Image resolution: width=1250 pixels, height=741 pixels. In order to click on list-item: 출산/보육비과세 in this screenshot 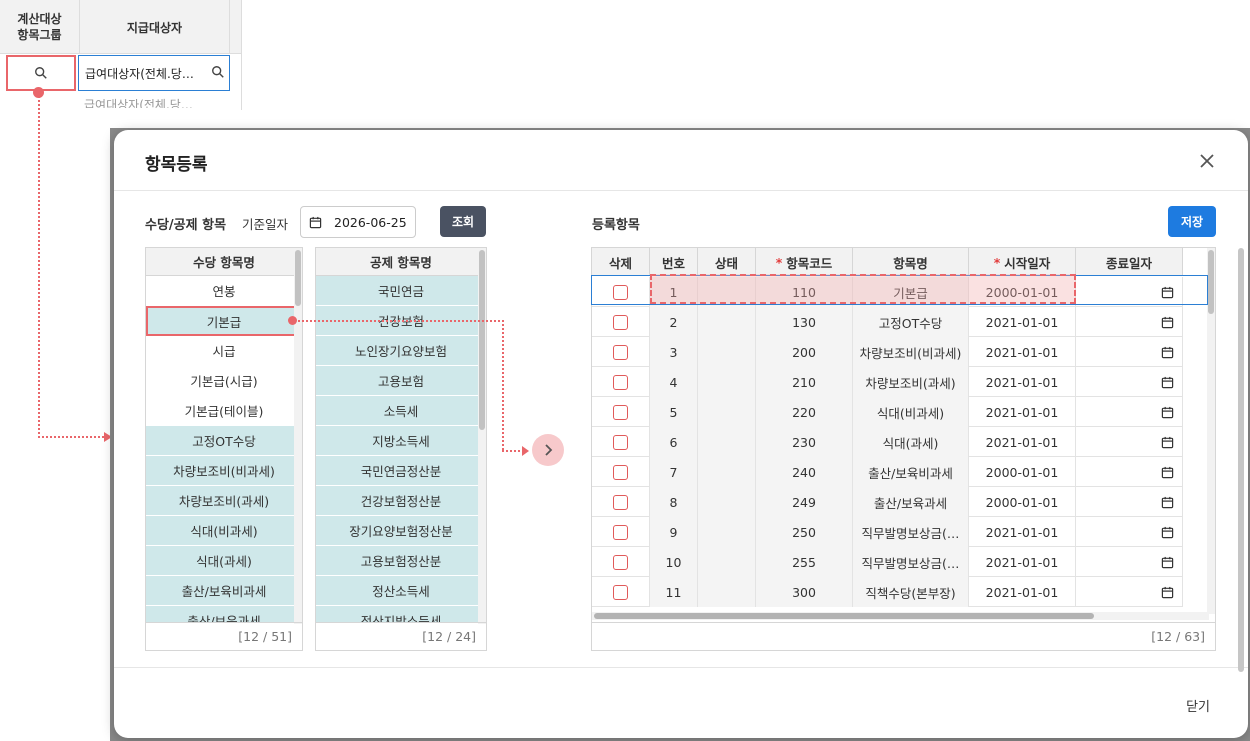, I will do `click(224, 591)`.